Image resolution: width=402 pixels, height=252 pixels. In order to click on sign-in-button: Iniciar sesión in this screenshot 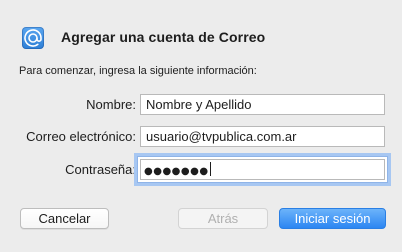, I will do `click(332, 218)`.